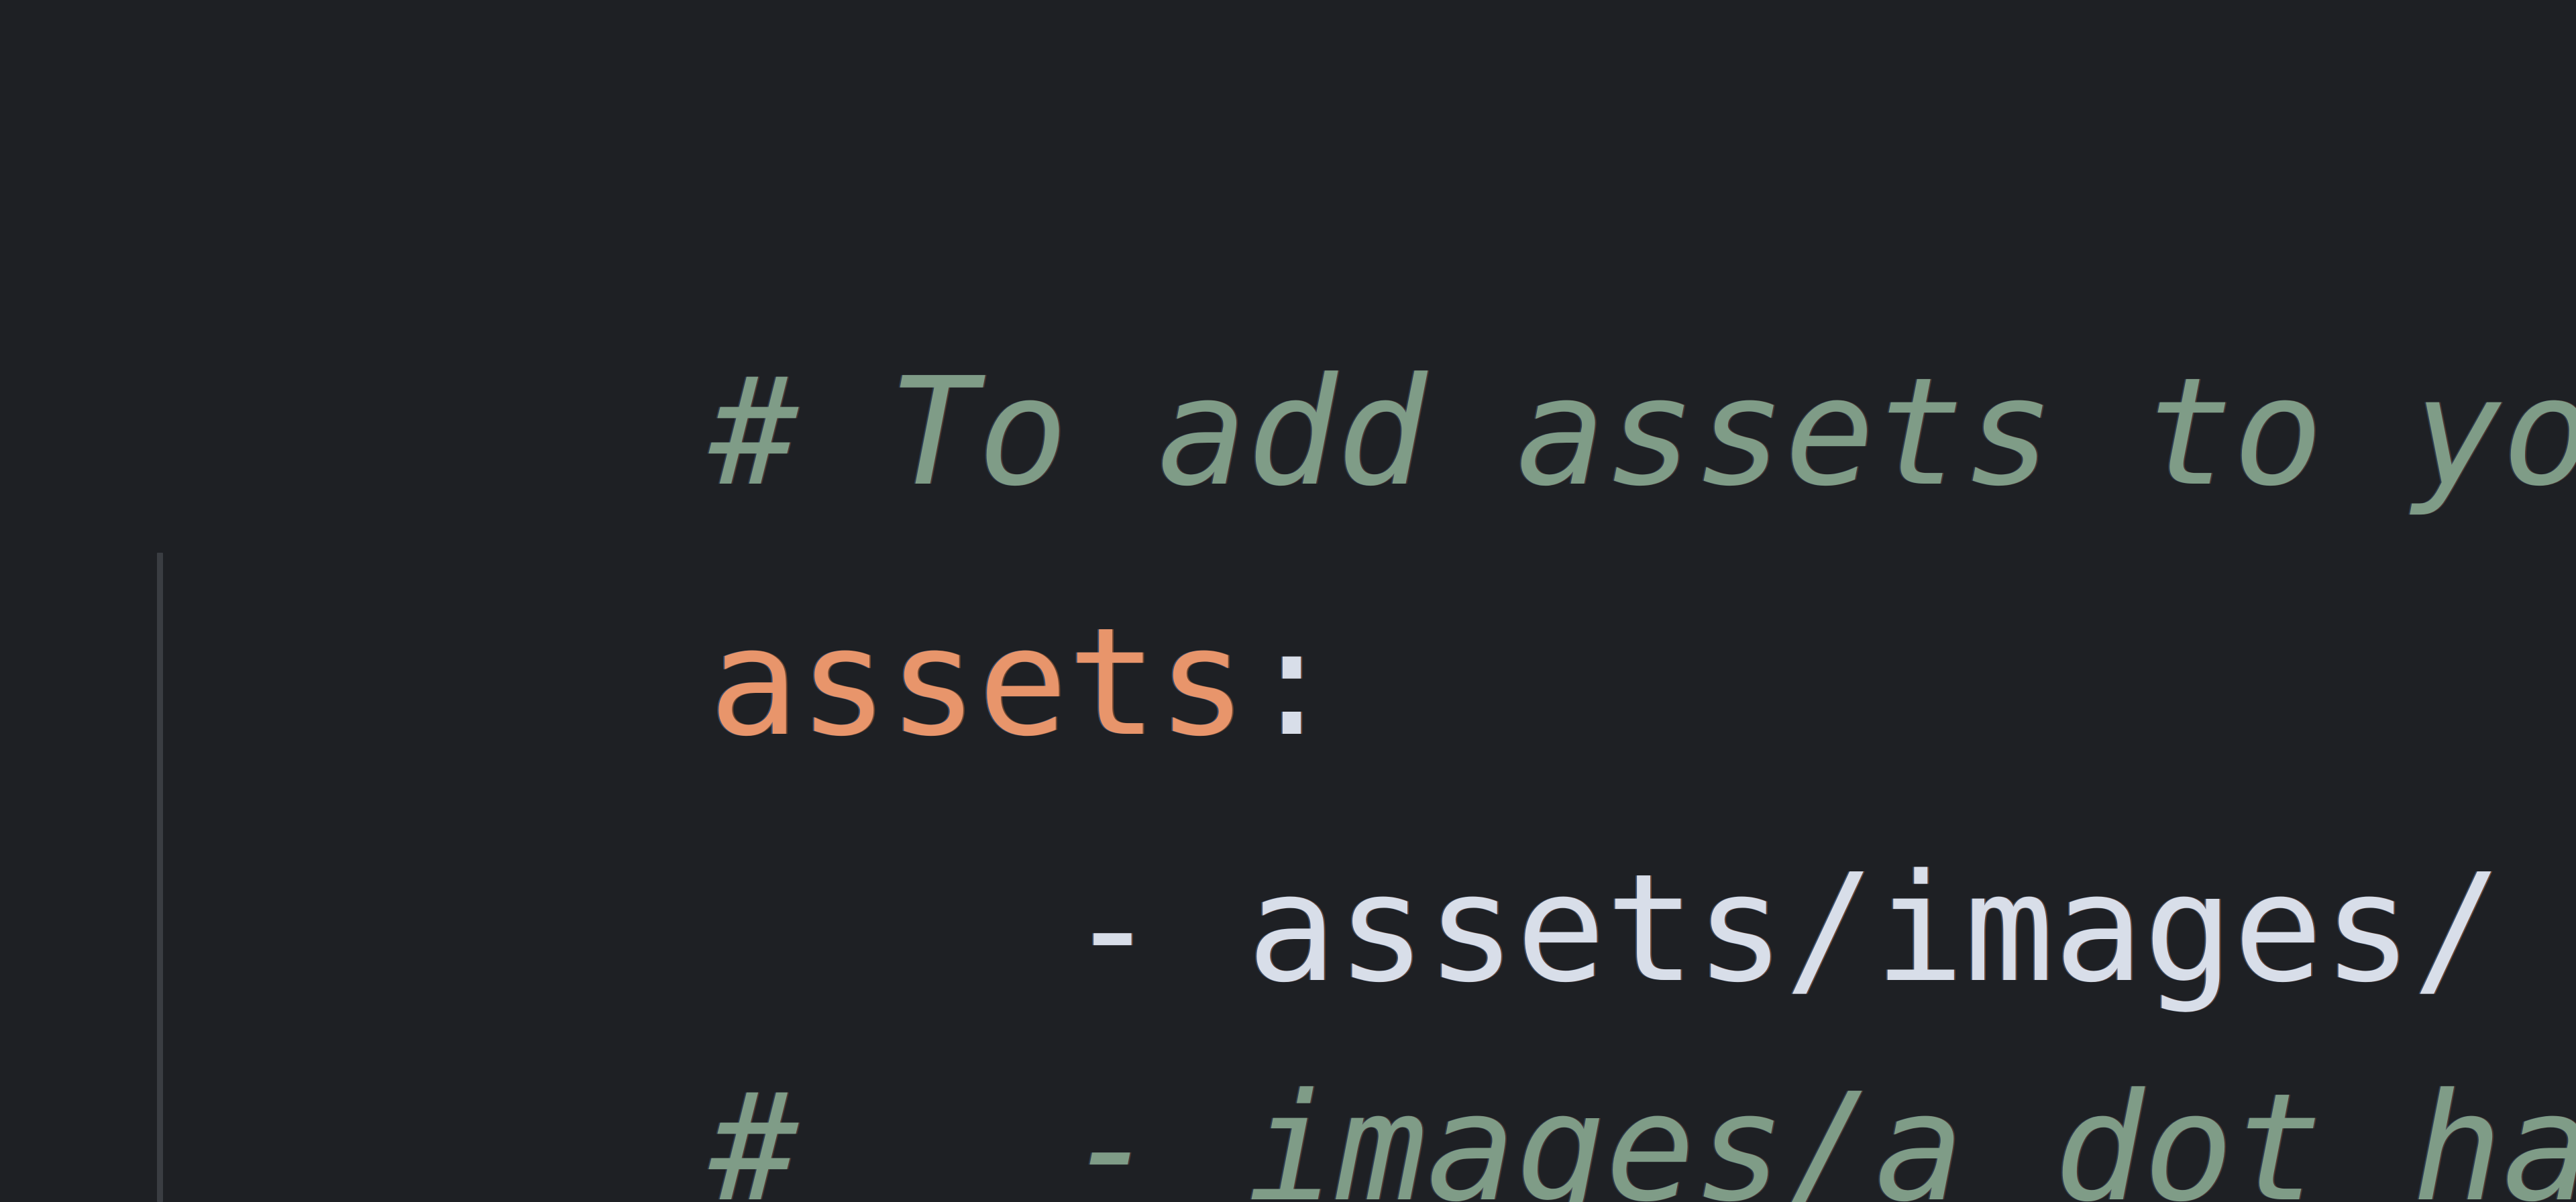  I want to click on comment-token: # - images/a_dot_ham.jpeg, so click(1642, 1132).